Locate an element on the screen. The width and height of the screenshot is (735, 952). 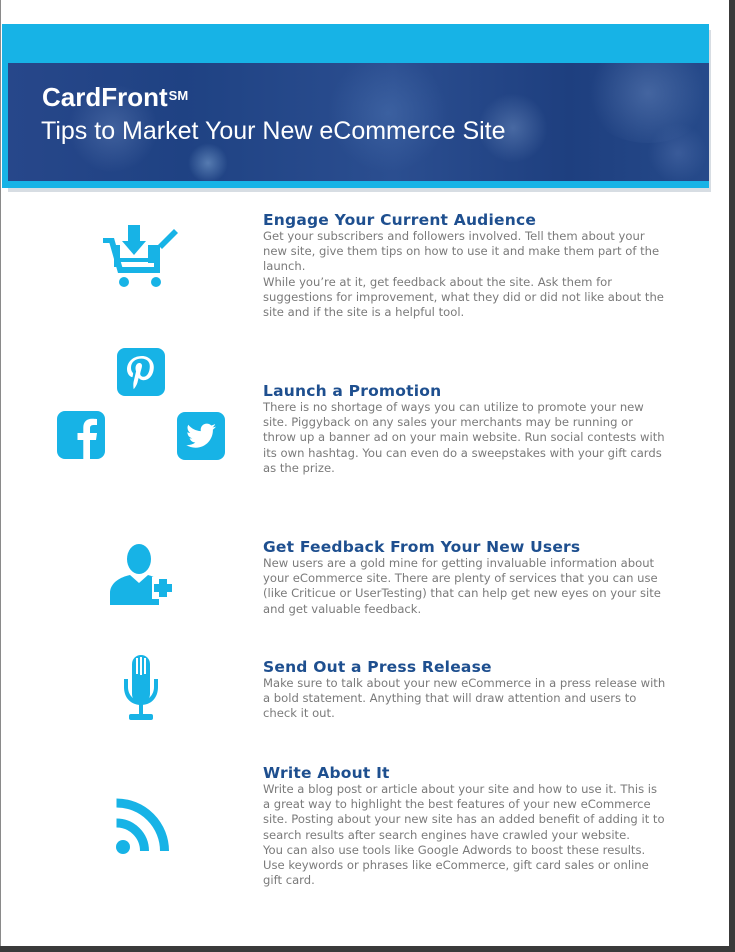
add-user-icon is located at coordinates (142, 574).